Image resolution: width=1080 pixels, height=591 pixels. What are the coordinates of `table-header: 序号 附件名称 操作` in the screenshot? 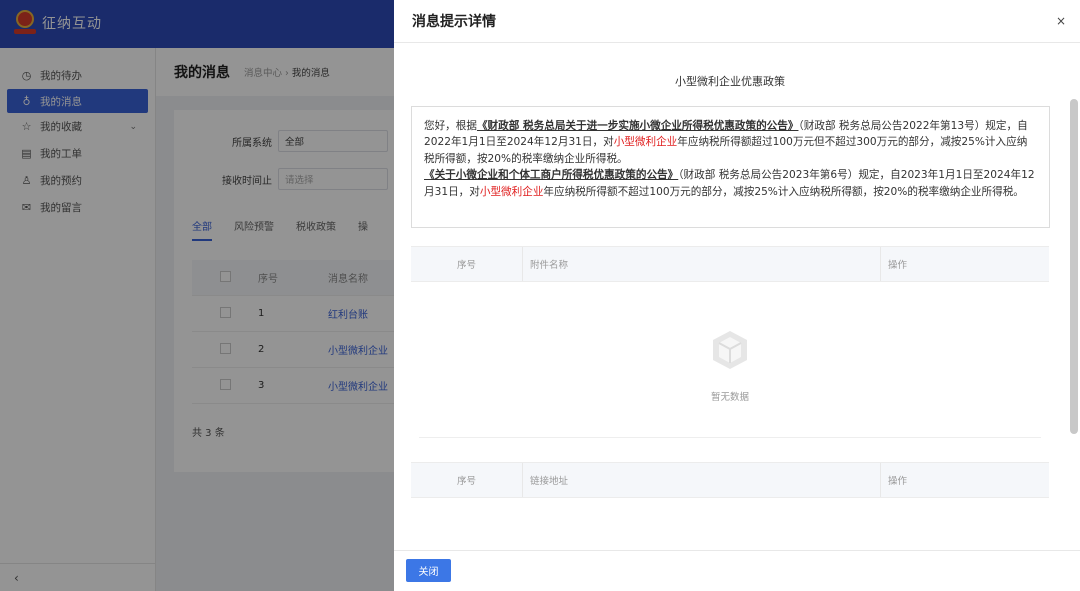 It's located at (730, 264).